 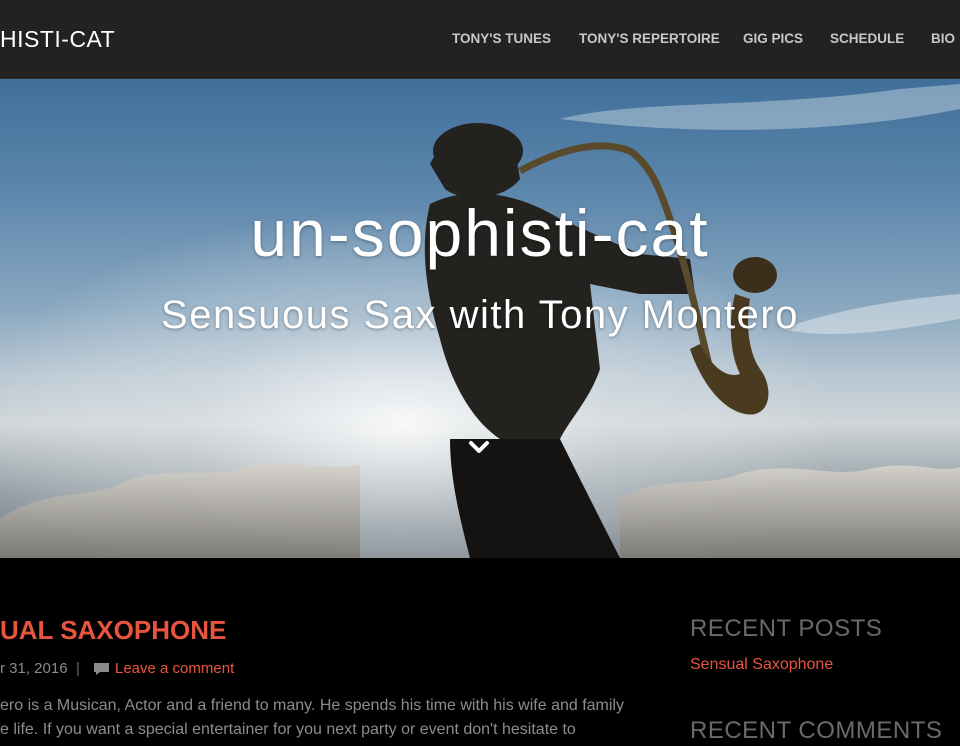 What do you see at coordinates (174, 669) in the screenshot?
I see `leave-comment-link: Leave a comment` at bounding box center [174, 669].